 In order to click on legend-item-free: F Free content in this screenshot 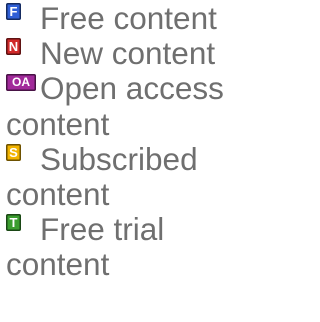, I will do `click(140, 17)`.